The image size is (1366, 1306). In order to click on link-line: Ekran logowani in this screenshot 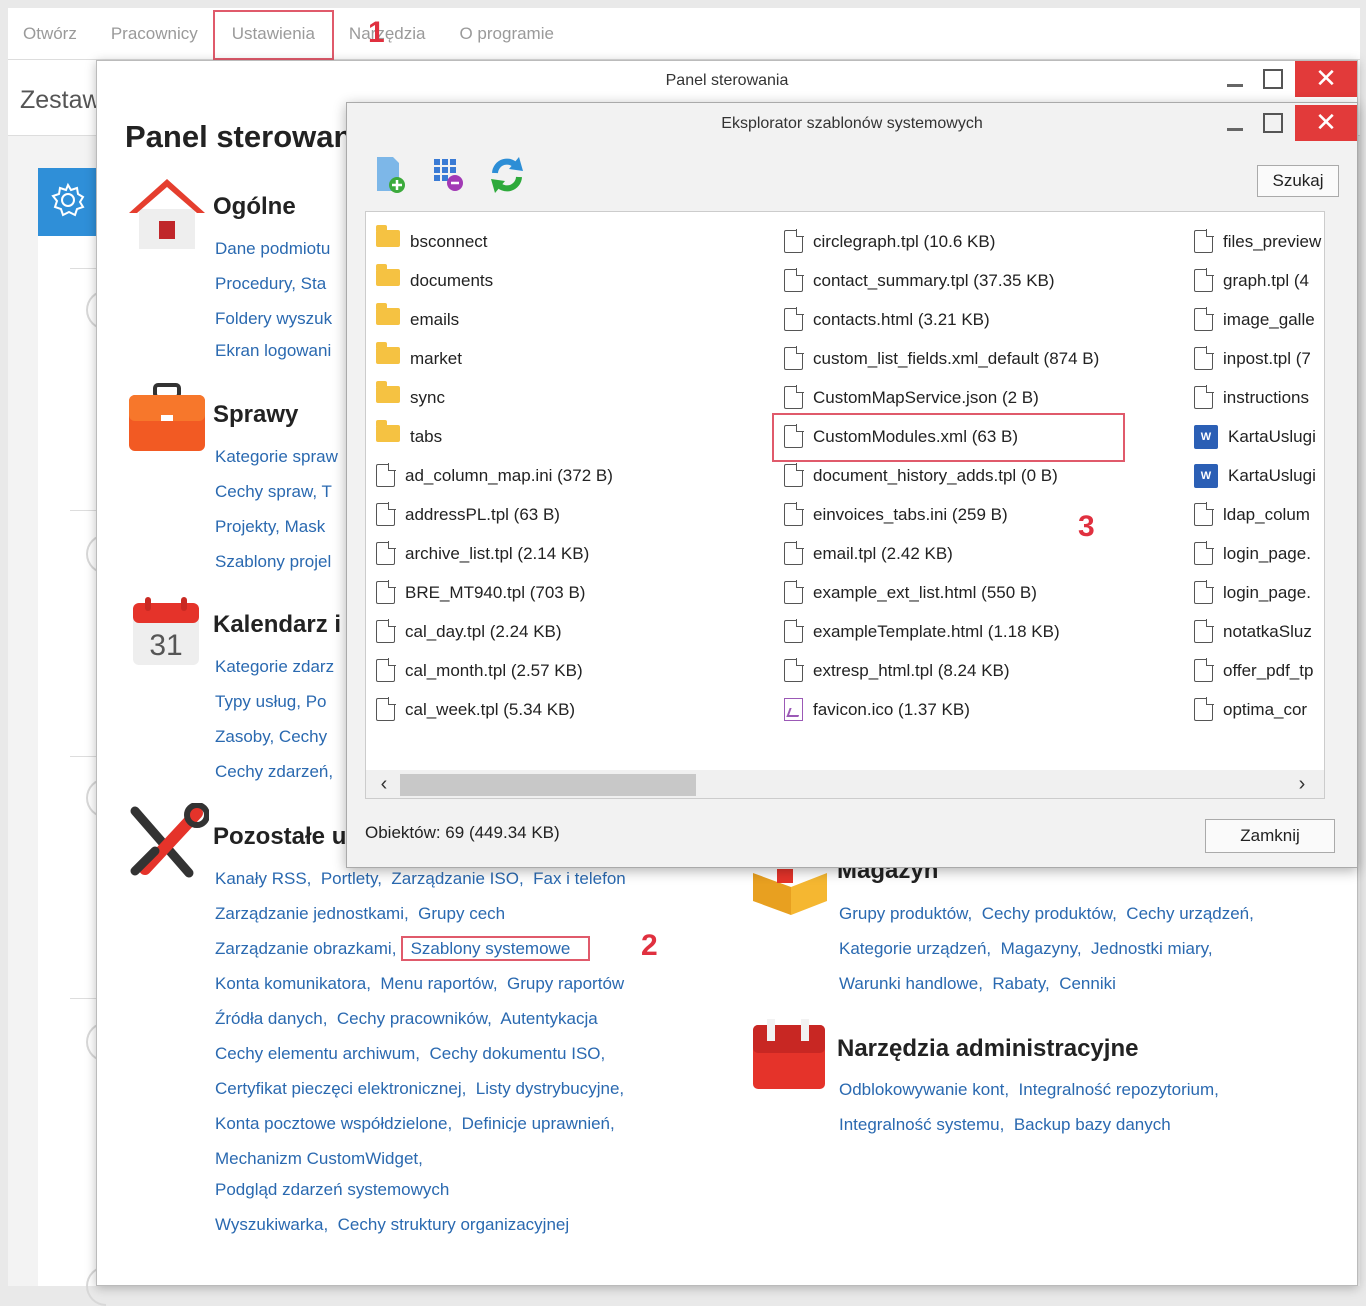, I will do `click(273, 350)`.